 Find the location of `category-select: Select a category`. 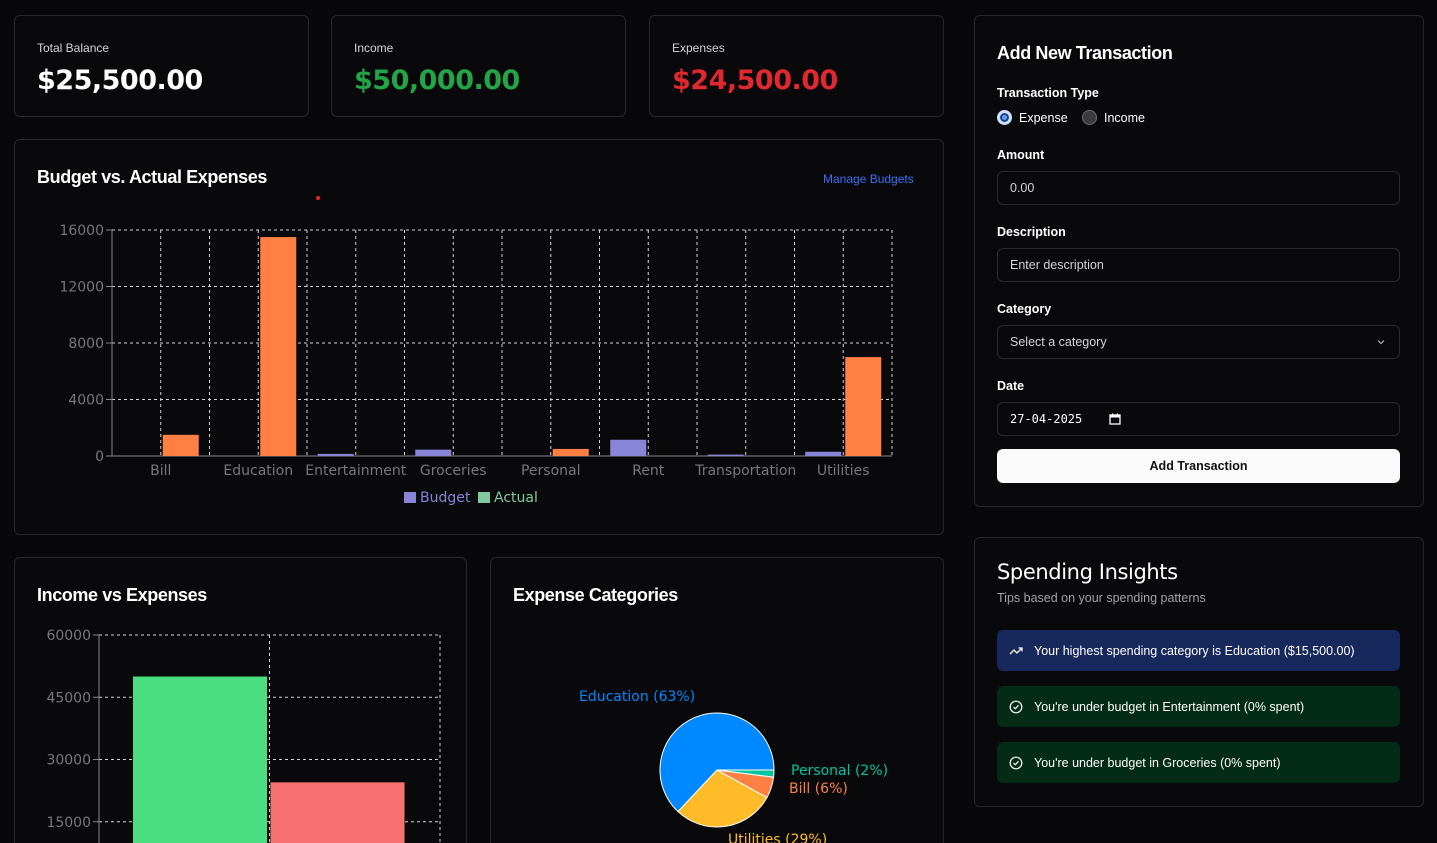

category-select: Select a category is located at coordinates (1198, 342).